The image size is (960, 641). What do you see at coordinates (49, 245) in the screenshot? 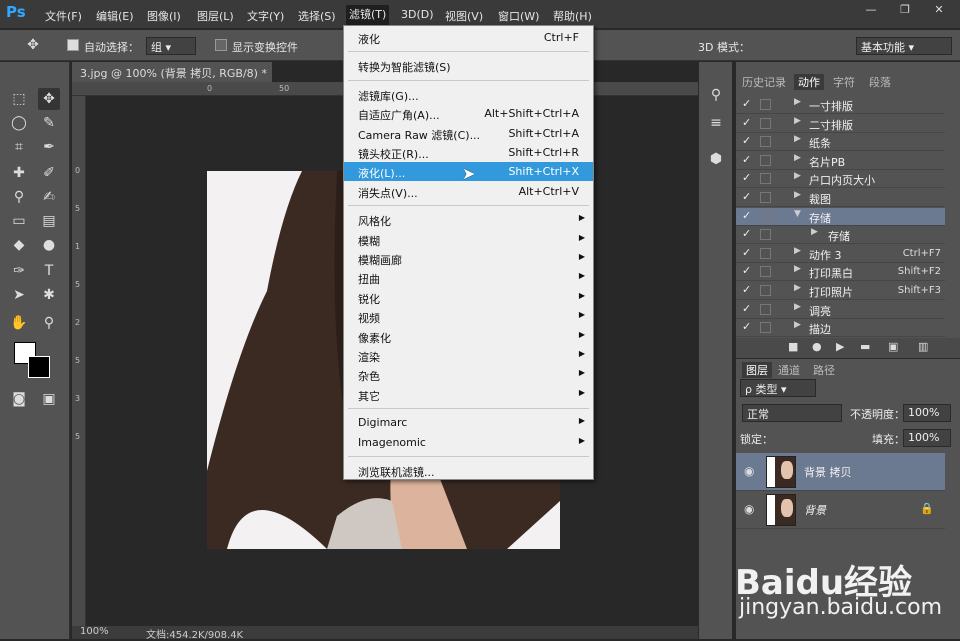
I see `dodge-tool-icon: ●` at bounding box center [49, 245].